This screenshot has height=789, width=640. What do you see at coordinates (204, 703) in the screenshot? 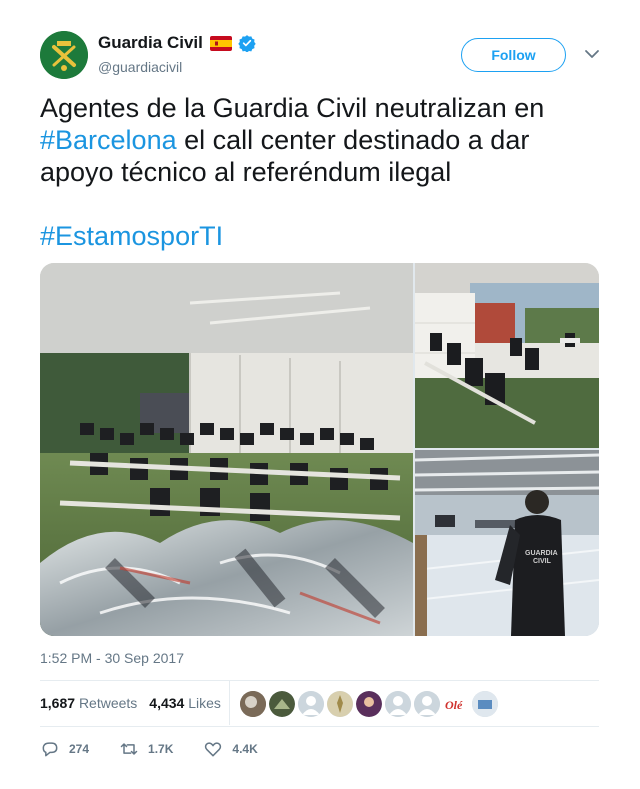
I see `likes-label: Likes` at bounding box center [204, 703].